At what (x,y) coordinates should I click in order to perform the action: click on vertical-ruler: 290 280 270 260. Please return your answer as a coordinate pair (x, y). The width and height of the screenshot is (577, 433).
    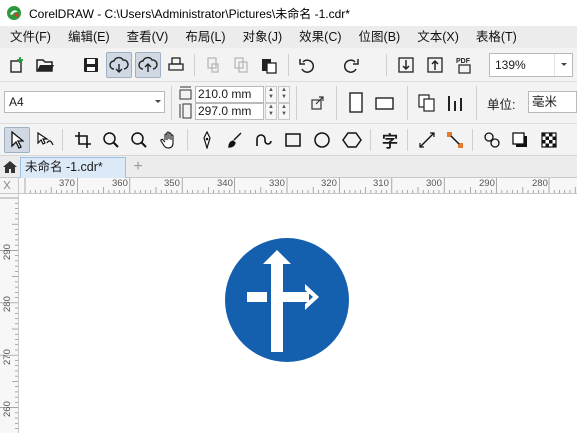
    Looking at the image, I should click on (9, 313).